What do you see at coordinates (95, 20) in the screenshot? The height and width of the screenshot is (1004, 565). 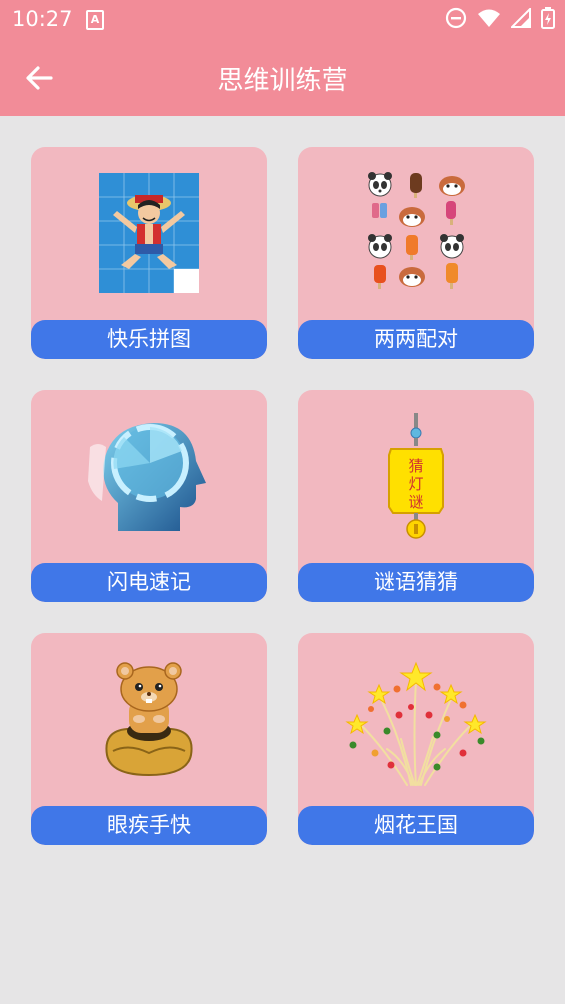 I see `notification-a-icon: A` at bounding box center [95, 20].